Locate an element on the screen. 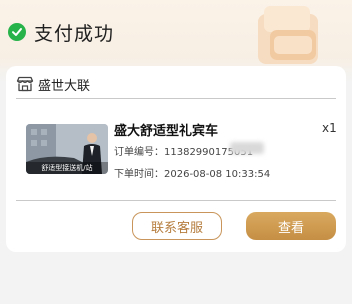 The width and height of the screenshot is (352, 304). product-title: 盛大舒适型礼宾车 is located at coordinates (166, 129).